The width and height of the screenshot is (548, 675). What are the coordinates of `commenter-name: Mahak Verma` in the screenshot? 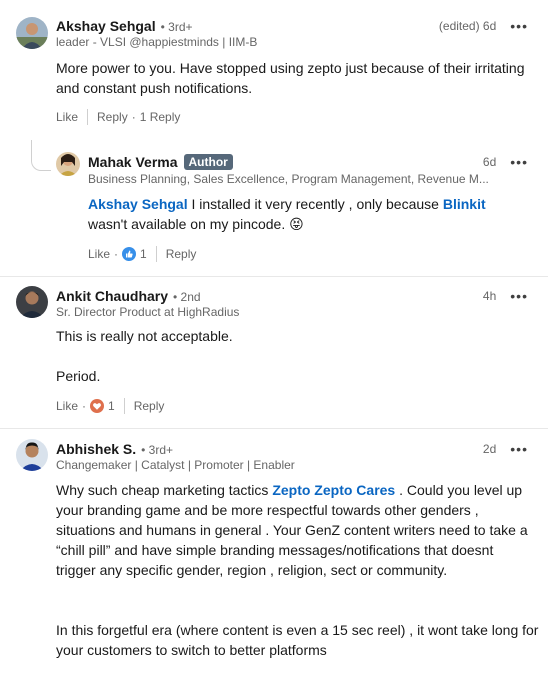 It's located at (133, 162).